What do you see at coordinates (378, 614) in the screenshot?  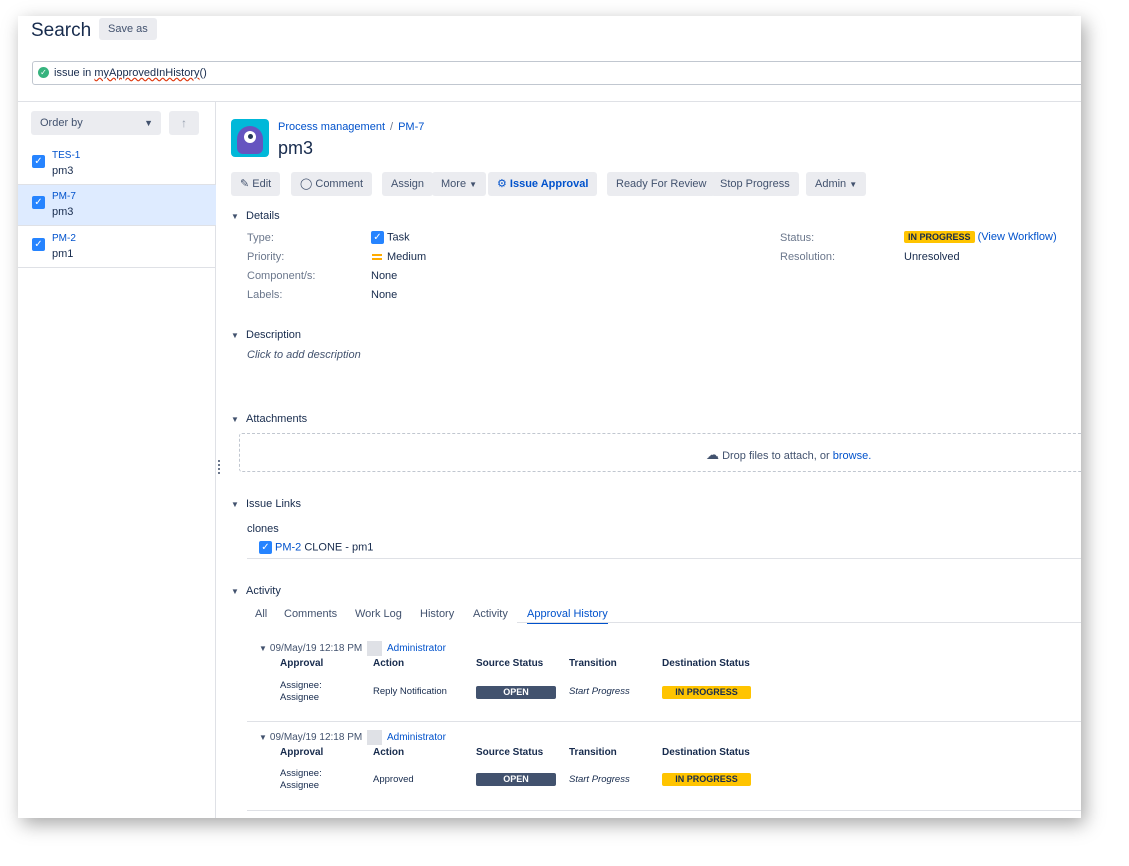 I see `tab-work-log: Work Log` at bounding box center [378, 614].